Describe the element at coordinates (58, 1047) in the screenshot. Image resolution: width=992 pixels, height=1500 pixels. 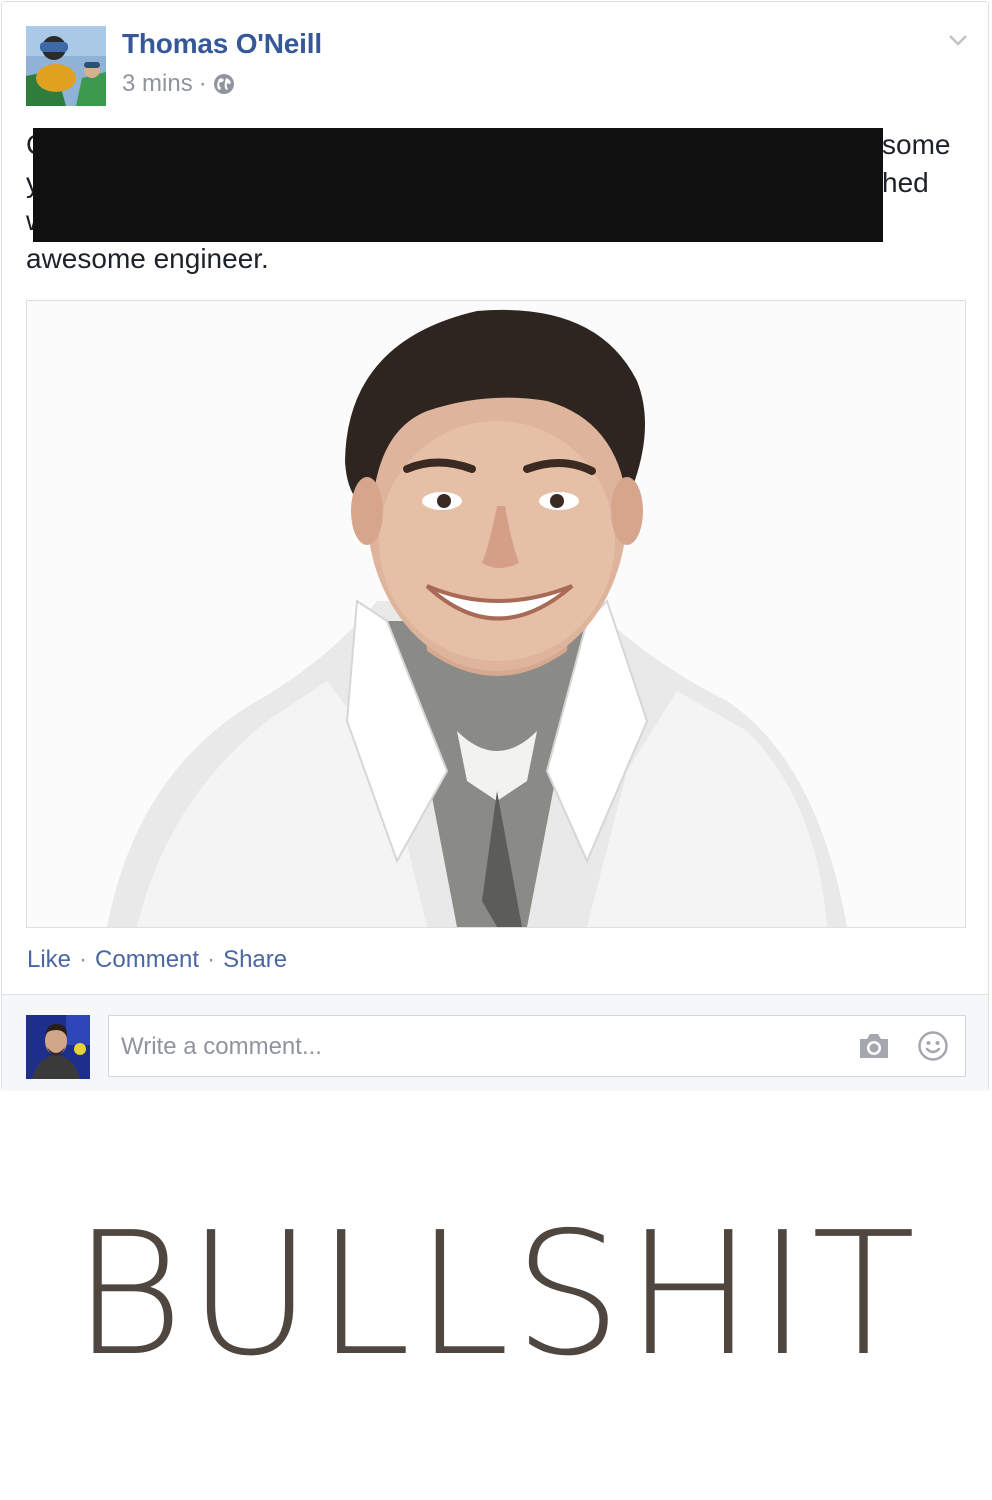
I see `commenter-avatar` at that location.